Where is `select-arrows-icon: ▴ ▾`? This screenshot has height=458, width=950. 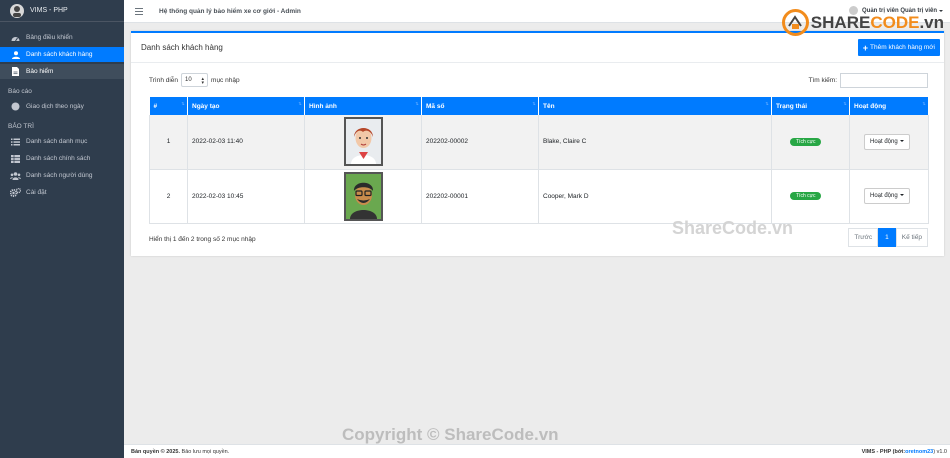
select-arrows-icon: ▴ ▾ is located at coordinates (203, 81).